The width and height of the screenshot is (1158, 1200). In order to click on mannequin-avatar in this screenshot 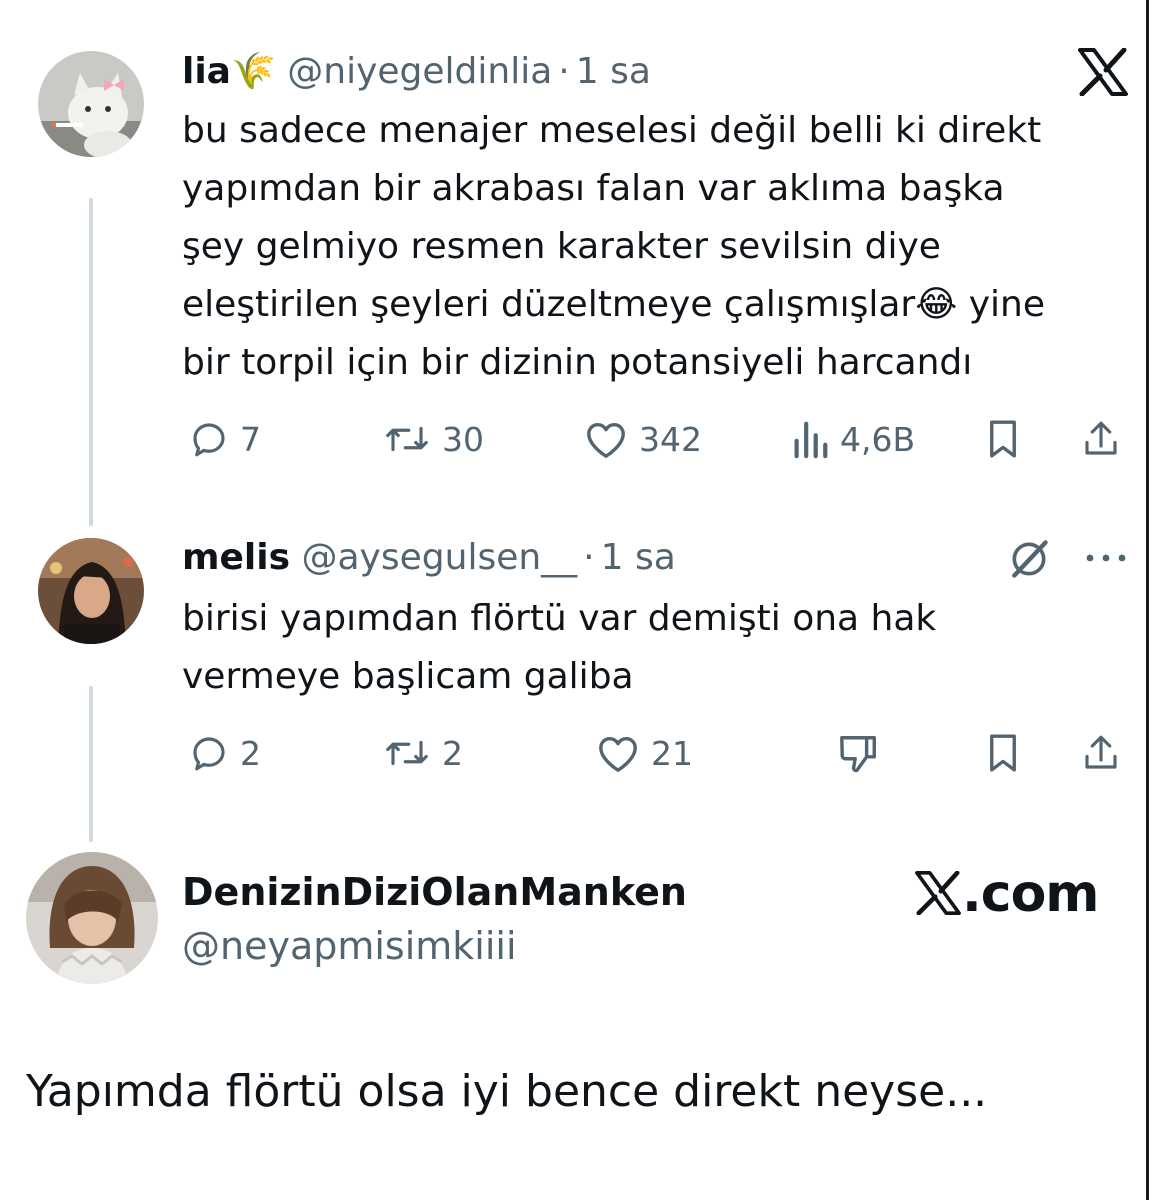, I will do `click(92, 918)`.